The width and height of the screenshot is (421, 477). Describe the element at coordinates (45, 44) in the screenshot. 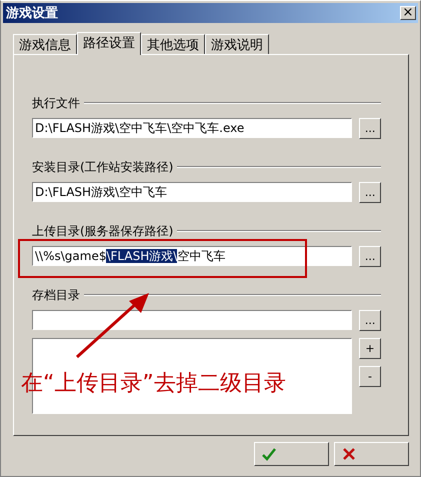

I see `tab: 游戏信息` at that location.